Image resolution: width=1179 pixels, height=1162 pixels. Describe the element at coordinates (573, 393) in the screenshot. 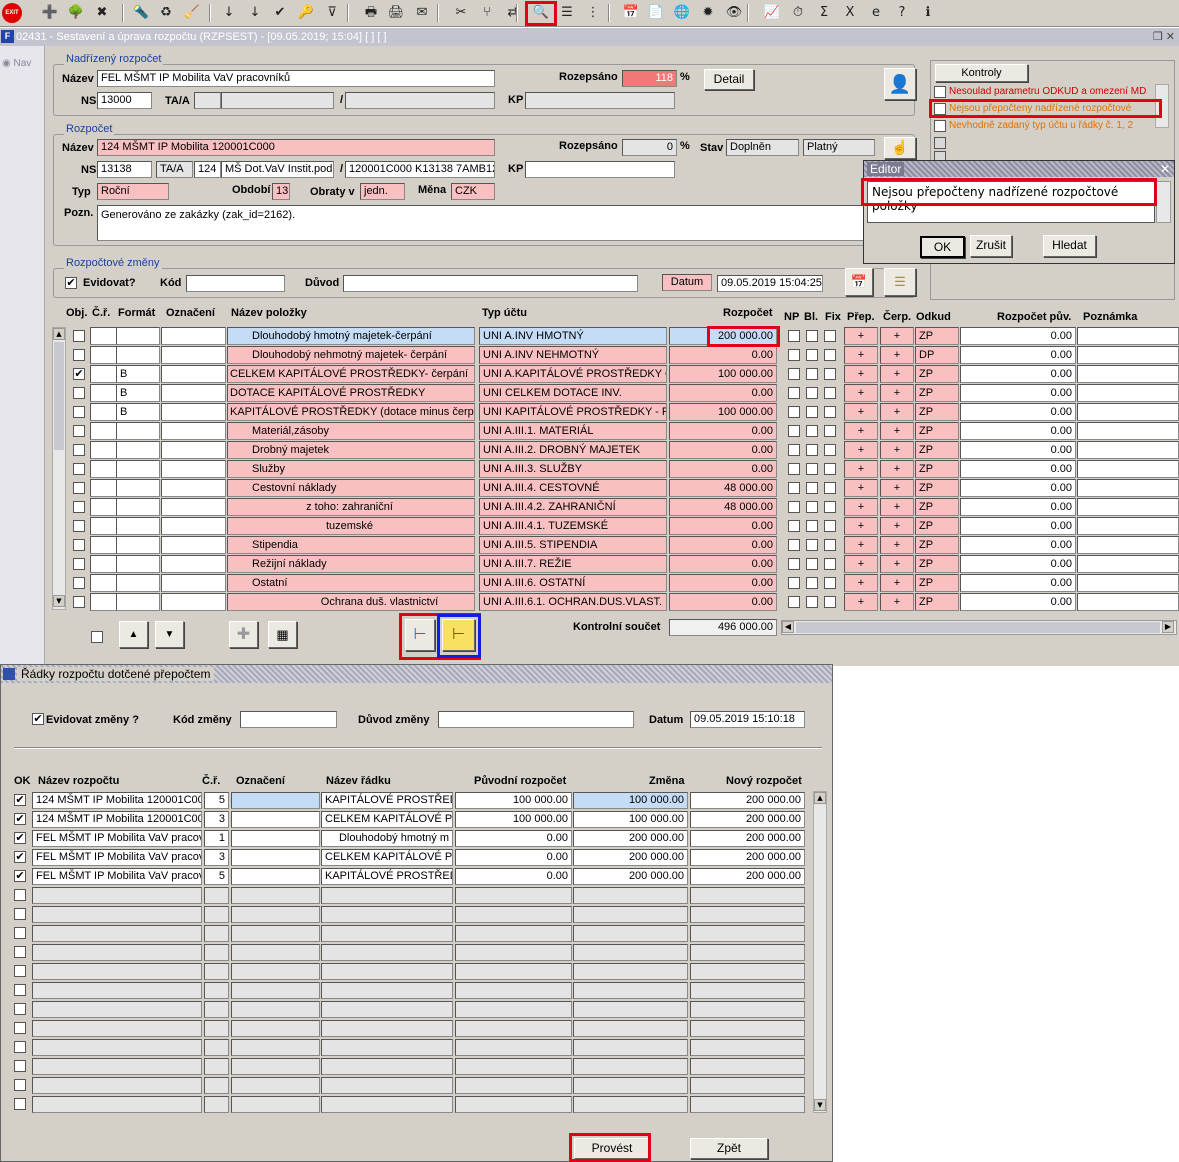

I see `row-account-type: UNI CELKEM DOTACE INV.` at that location.